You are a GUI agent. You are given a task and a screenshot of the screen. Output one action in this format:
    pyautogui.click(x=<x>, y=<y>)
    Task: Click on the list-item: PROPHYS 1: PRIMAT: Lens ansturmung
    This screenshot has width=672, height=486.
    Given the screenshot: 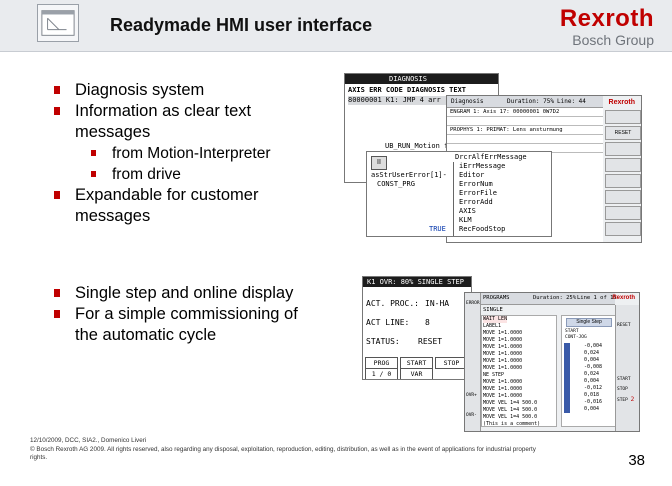 What is the action you would take?
    pyautogui.click(x=525, y=130)
    